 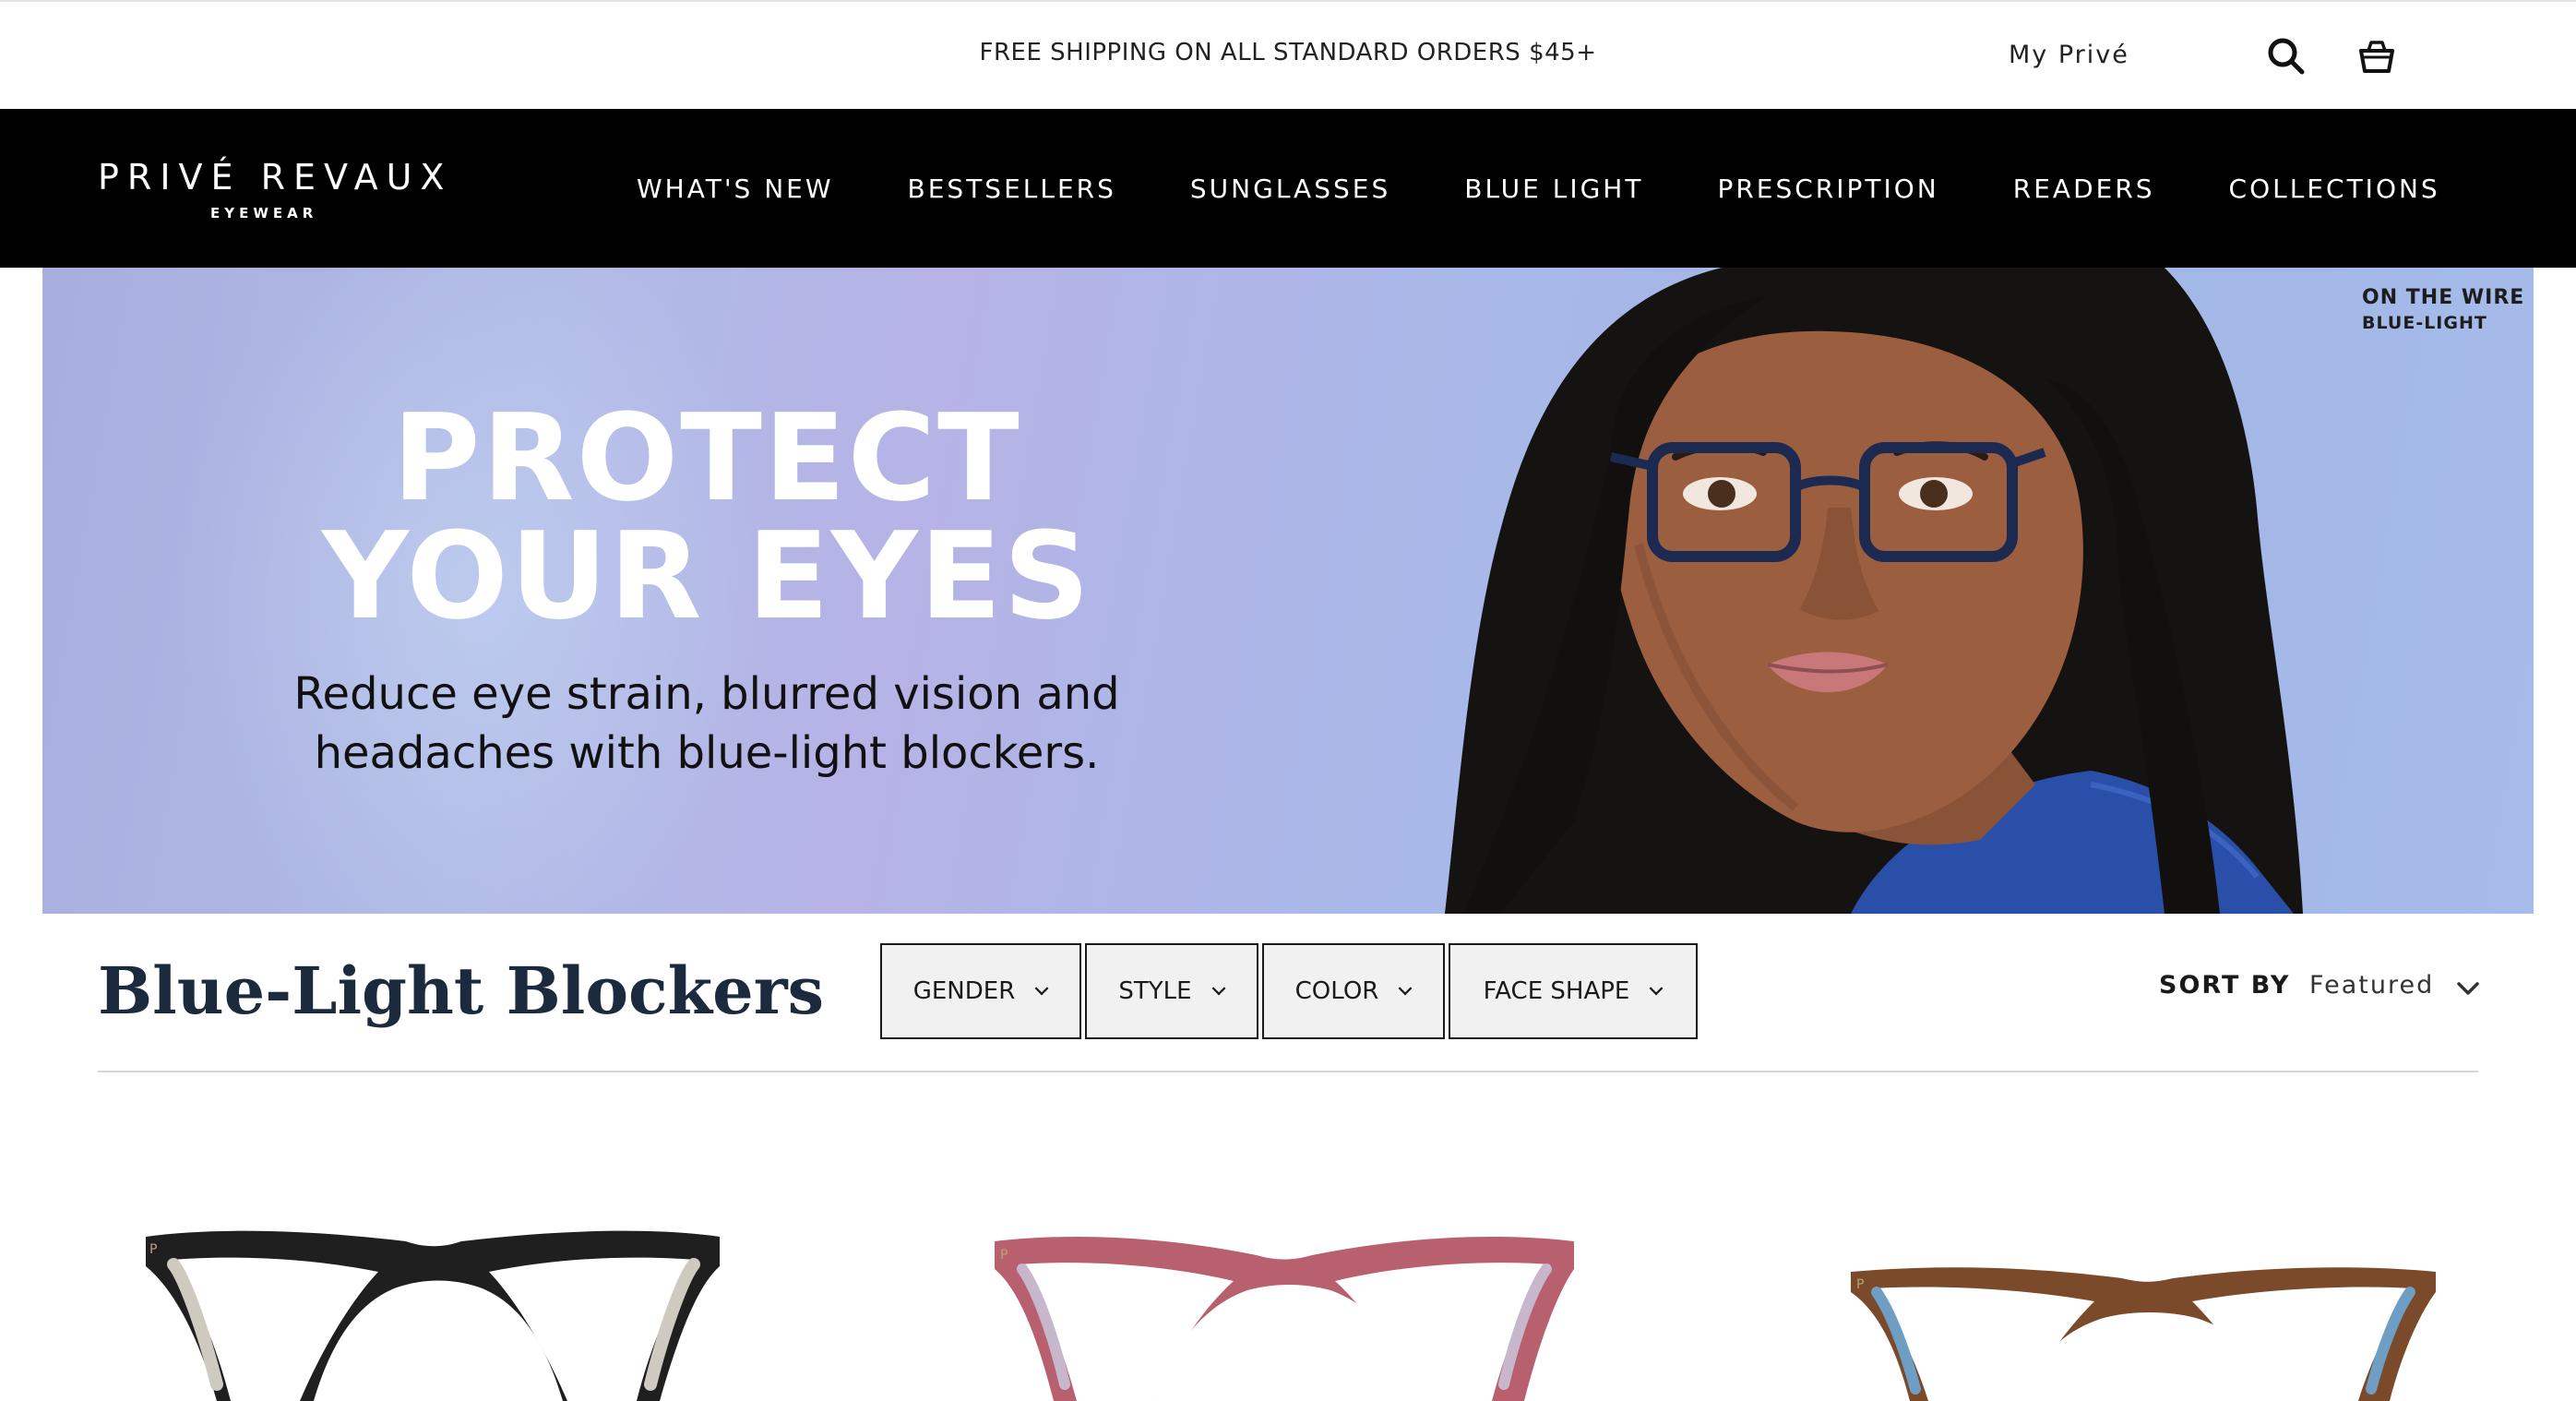 I want to click on brand-logo: PRIVÉ REVAUX EYEWEAR, so click(x=271, y=194).